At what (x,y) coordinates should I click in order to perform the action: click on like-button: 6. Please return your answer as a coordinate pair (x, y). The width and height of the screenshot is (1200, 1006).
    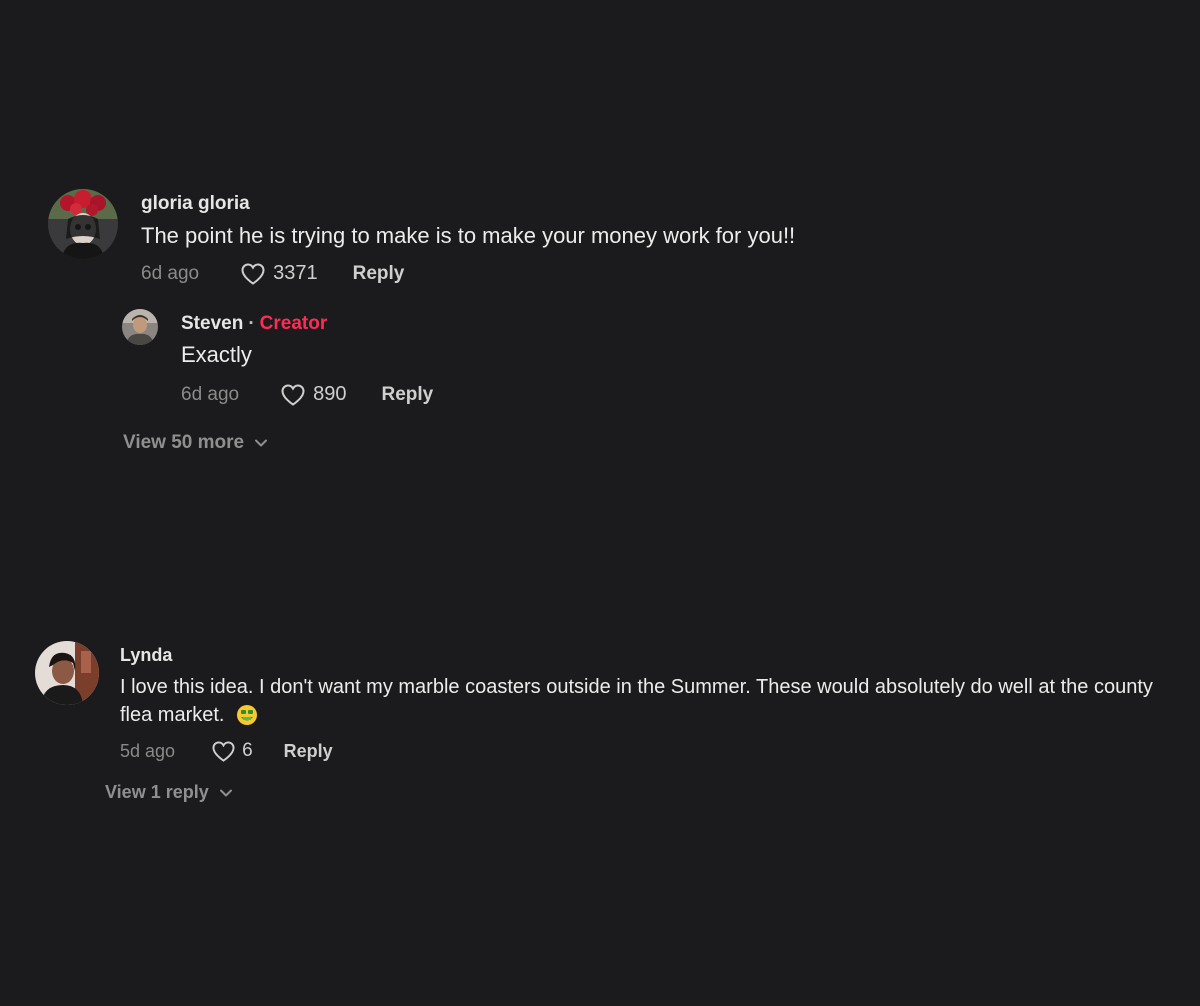
    Looking at the image, I should click on (232, 751).